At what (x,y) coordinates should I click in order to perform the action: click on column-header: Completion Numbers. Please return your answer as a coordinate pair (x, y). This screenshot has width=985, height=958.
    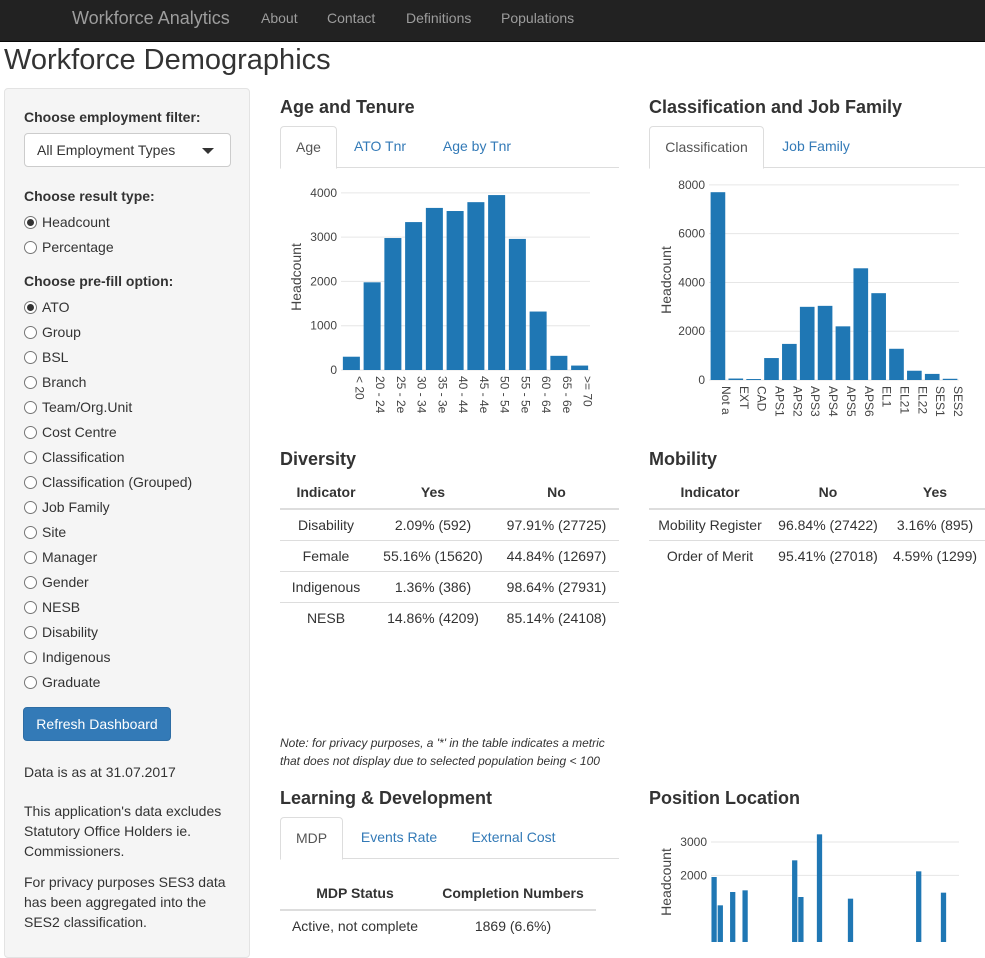
    Looking at the image, I should click on (513, 894).